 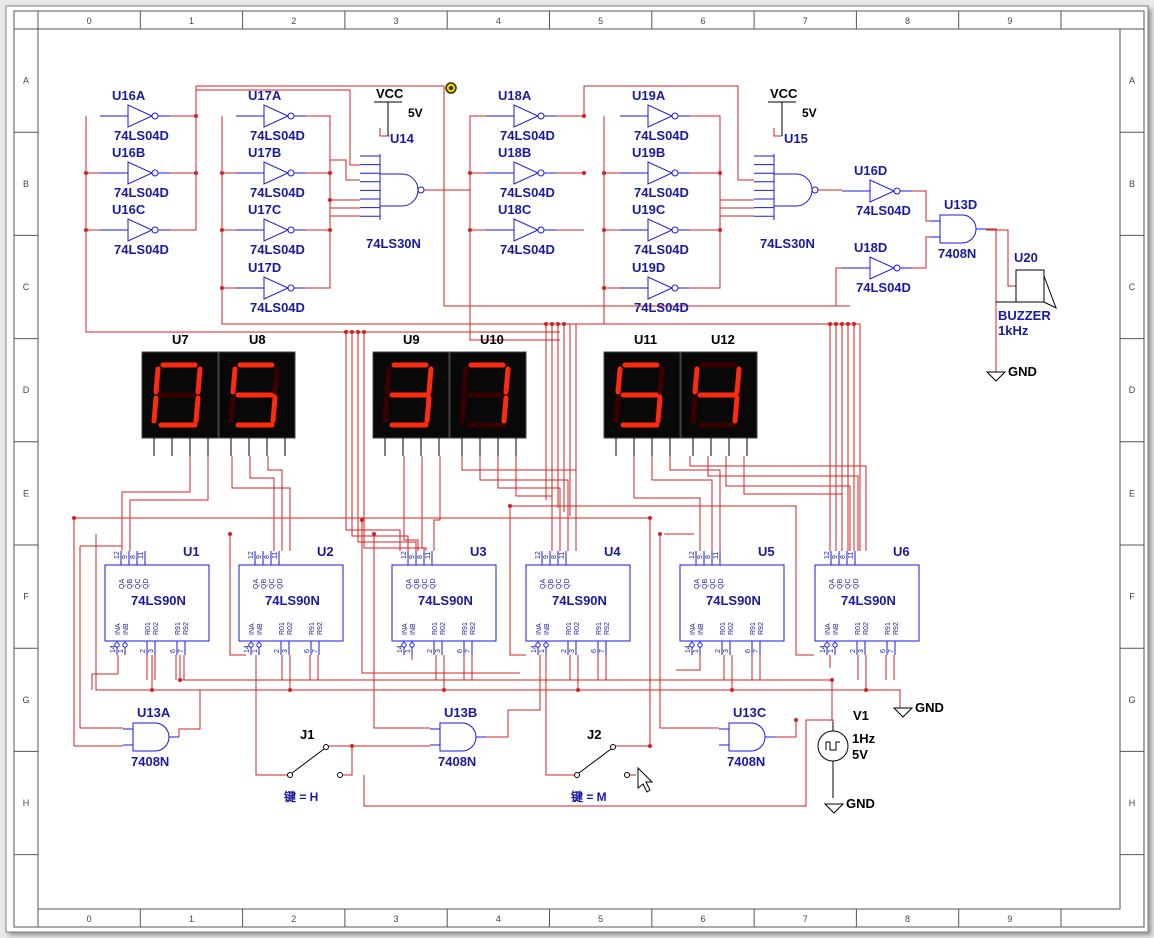 I want to click on column-label: 9, so click(x=1009, y=21).